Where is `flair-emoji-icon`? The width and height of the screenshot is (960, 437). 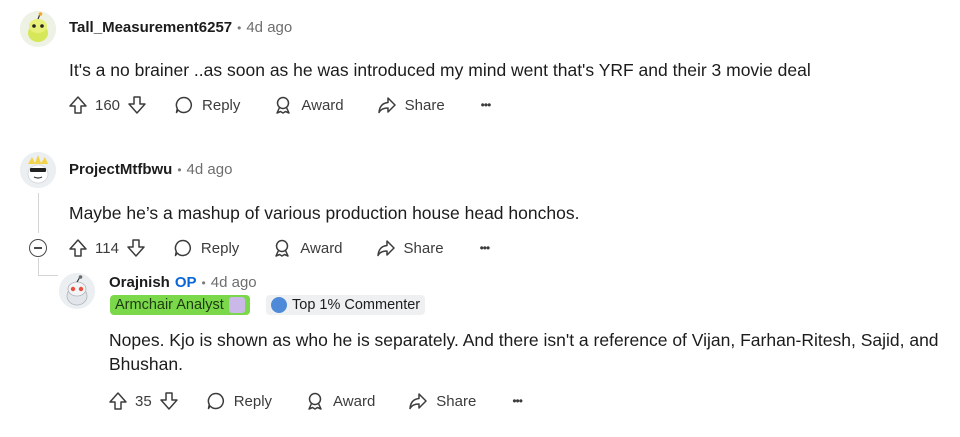 flair-emoji-icon is located at coordinates (236, 305).